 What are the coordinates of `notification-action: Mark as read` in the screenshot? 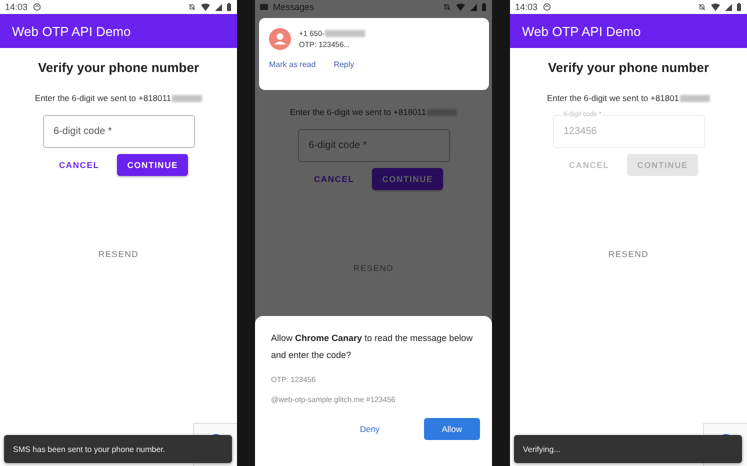 It's located at (292, 64).